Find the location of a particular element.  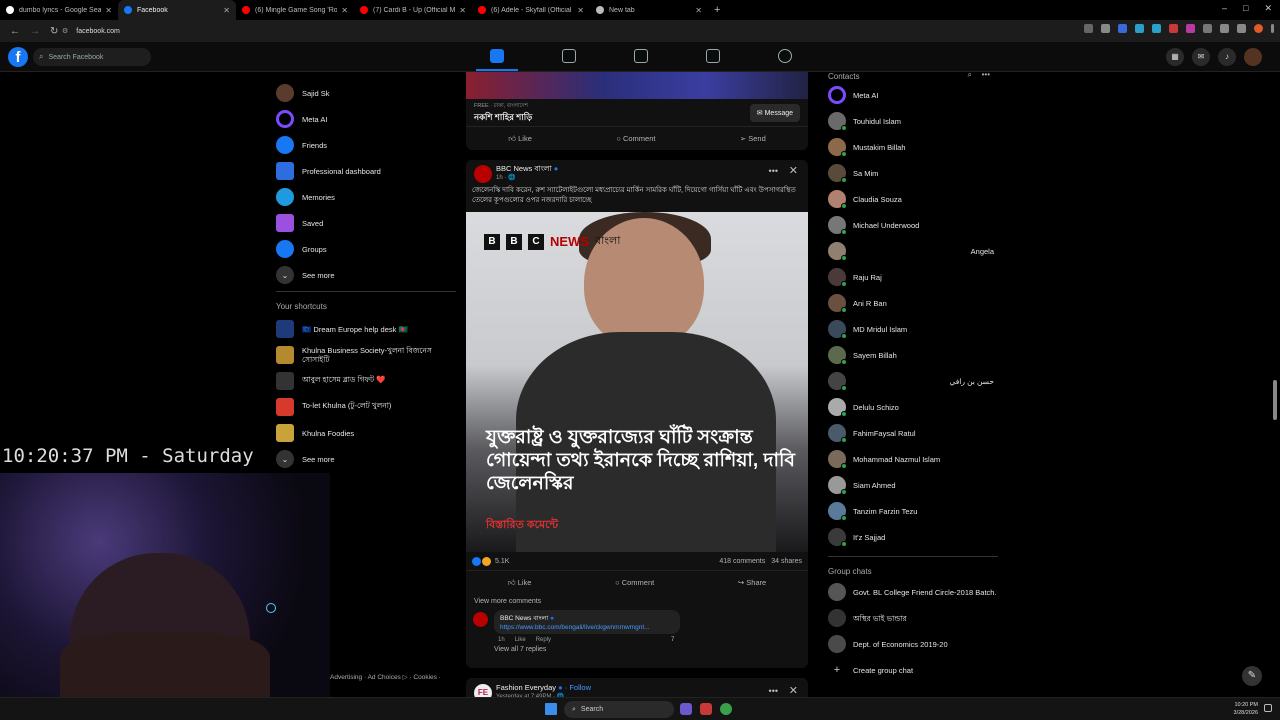

puzzle-icon is located at coordinates (1224, 28).